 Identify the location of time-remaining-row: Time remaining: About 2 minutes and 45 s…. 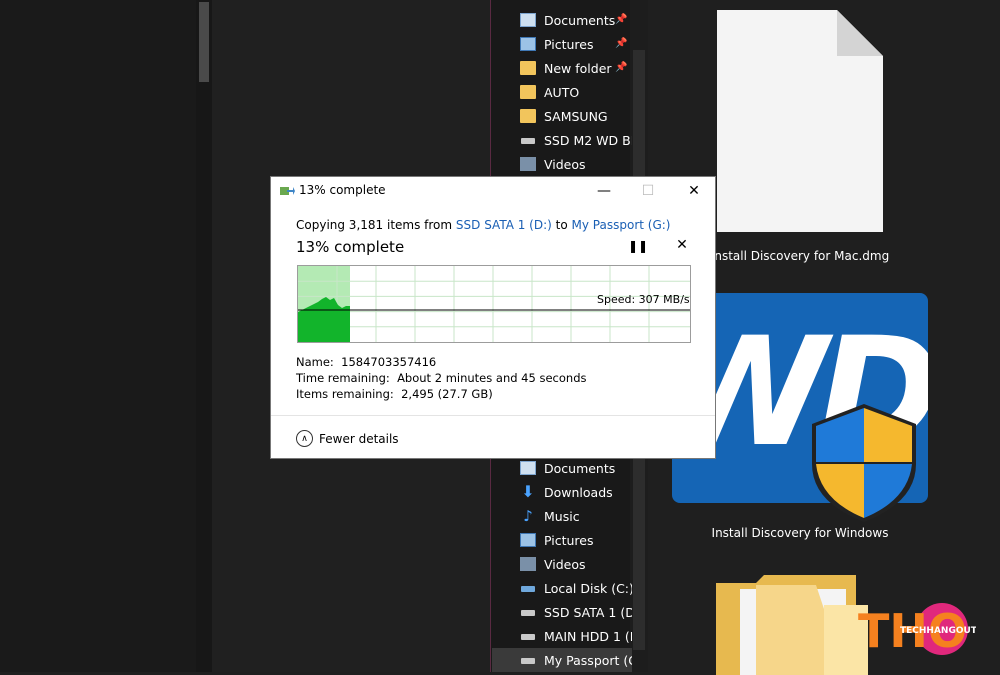
(441, 378).